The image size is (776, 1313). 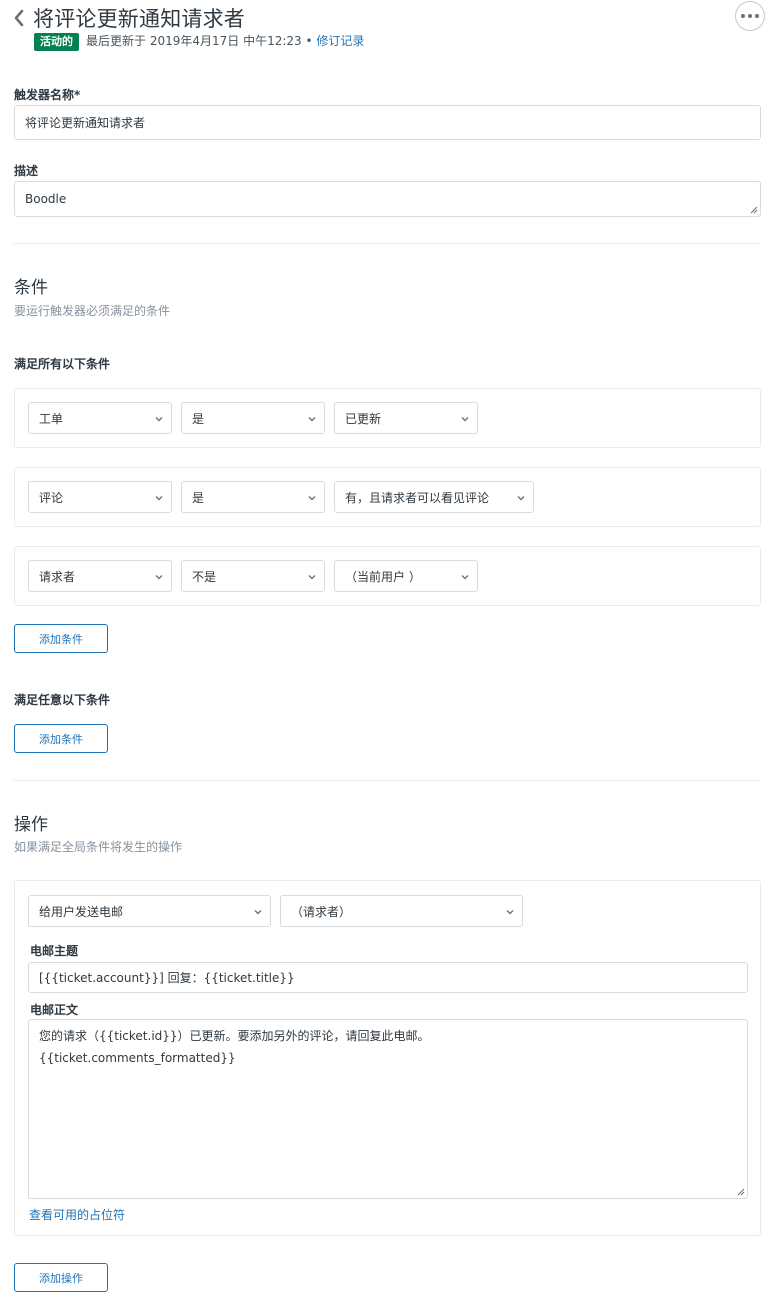 What do you see at coordinates (56, 42) in the screenshot?
I see `status-badge: 活动的` at bounding box center [56, 42].